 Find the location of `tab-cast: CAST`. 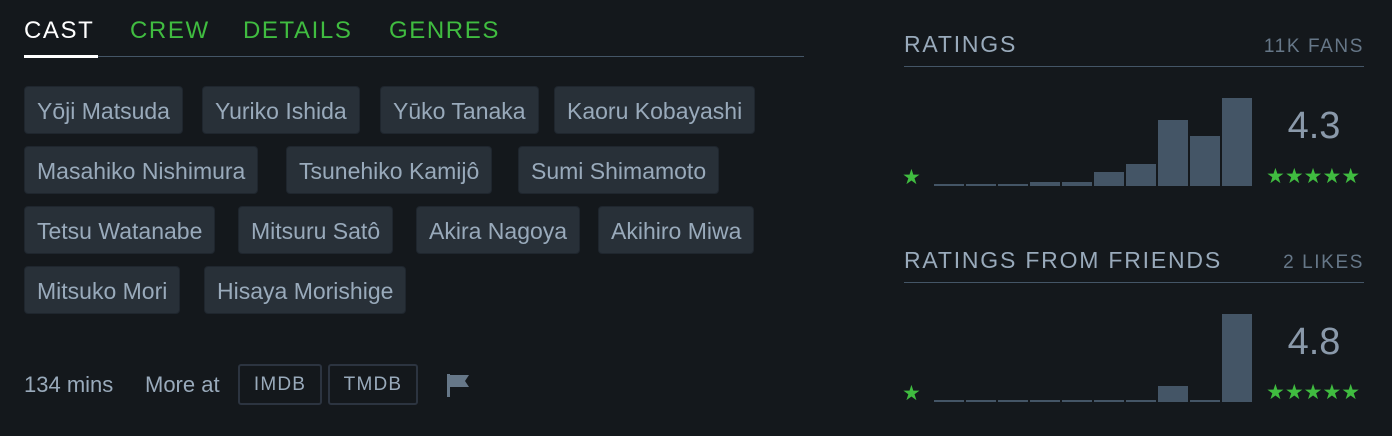

tab-cast: CAST is located at coordinates (61, 37).